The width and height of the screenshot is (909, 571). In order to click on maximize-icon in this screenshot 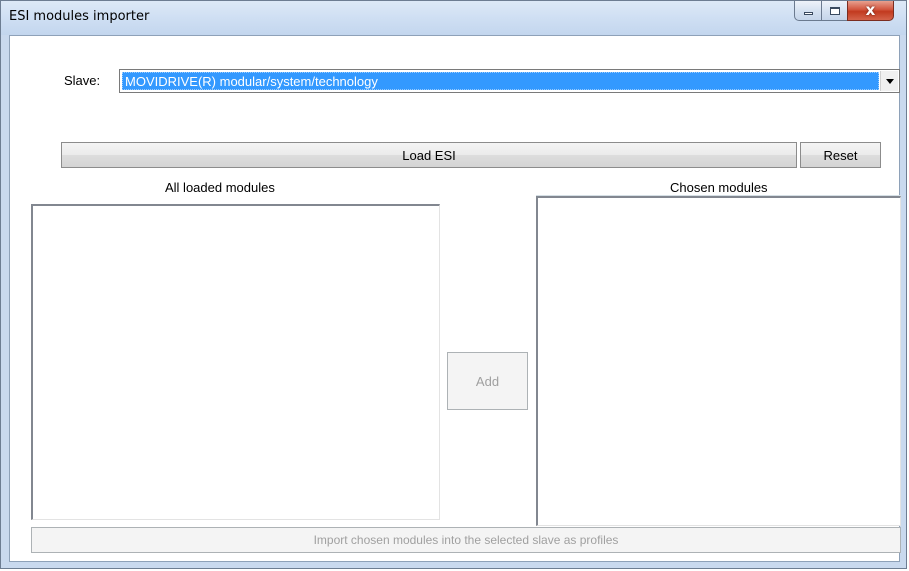, I will do `click(834, 10)`.